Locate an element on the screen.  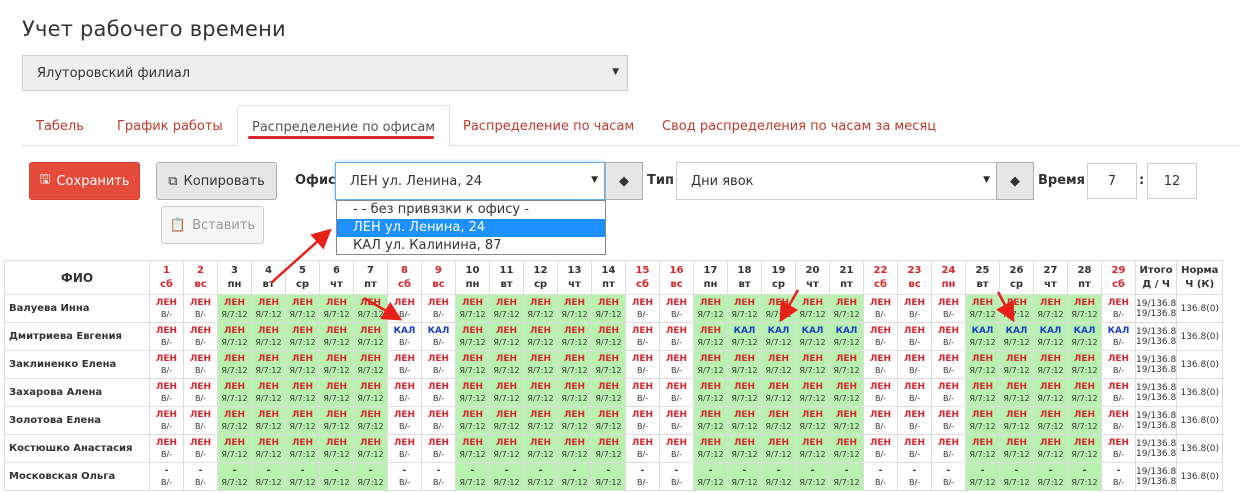
office-select: ЛЕН ул. Ленина, 24 ▼ is located at coordinates (470, 181).